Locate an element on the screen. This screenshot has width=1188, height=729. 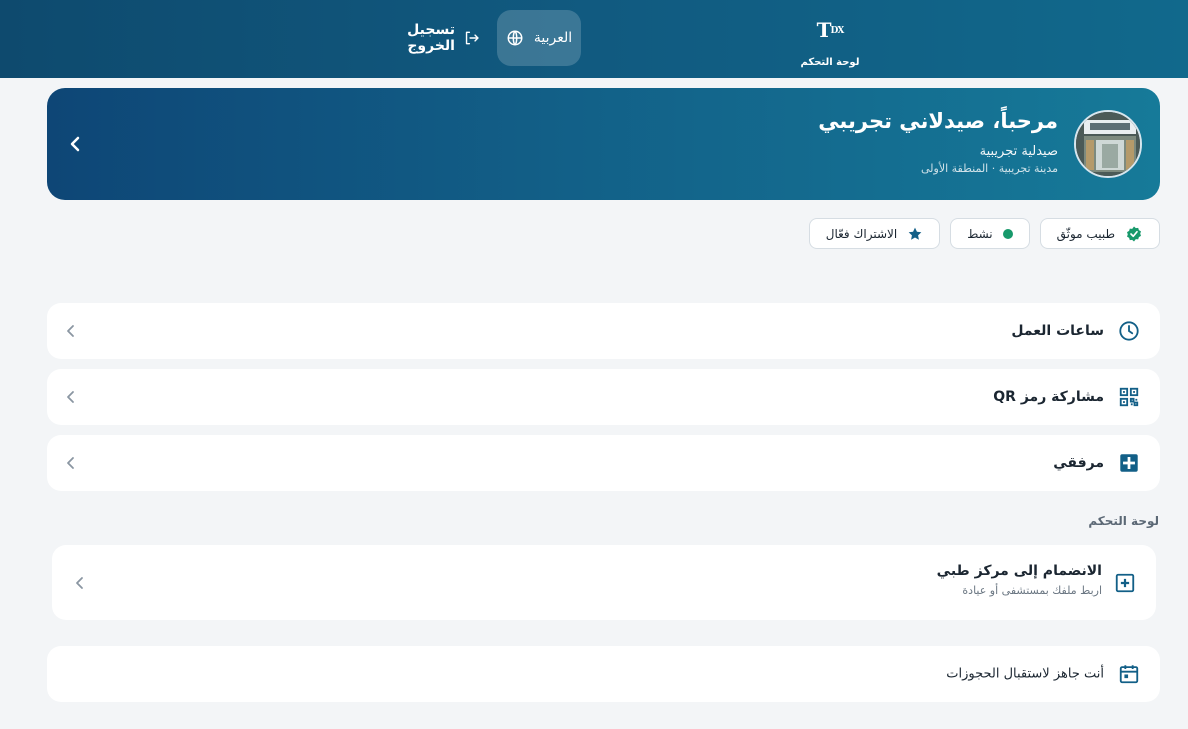
logout-button: تسجيل الخروج is located at coordinates (420, 38).